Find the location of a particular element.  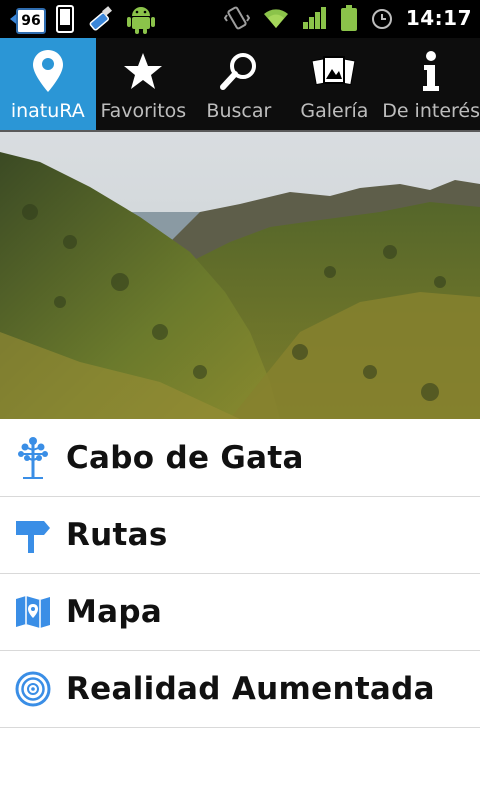

info-icon is located at coordinates (431, 71).